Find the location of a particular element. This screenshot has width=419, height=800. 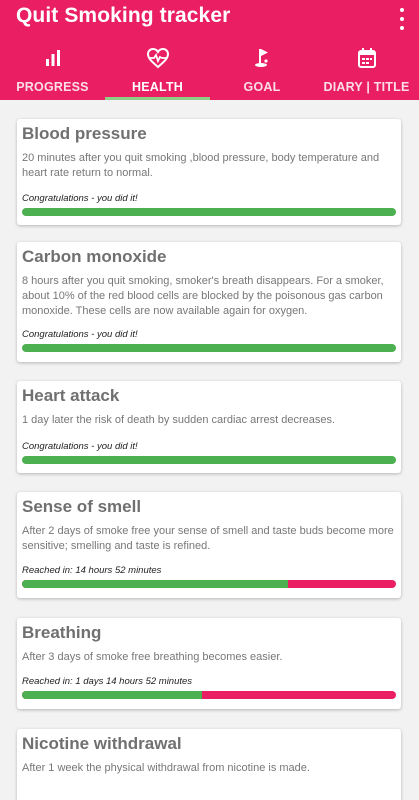

milestone-title: Sense of smell is located at coordinates (82, 506).